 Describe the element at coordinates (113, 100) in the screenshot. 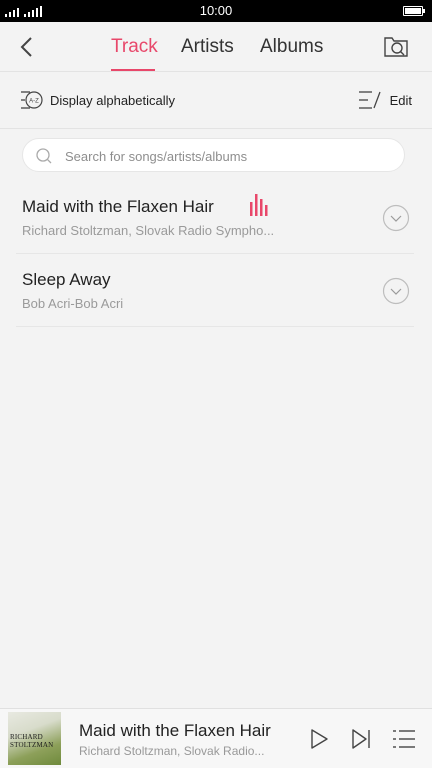

I see `sort-label: Display alphabetically` at that location.